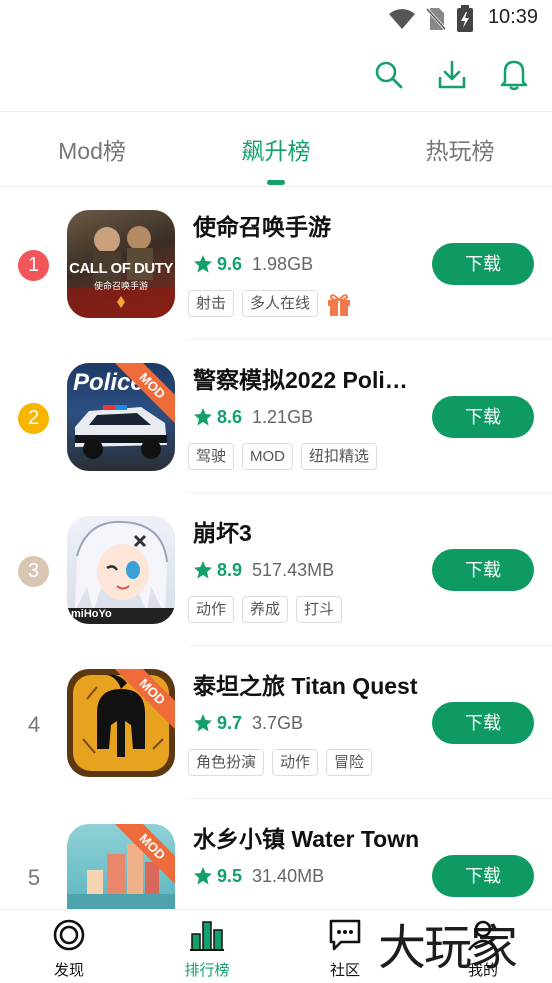 This screenshot has width=552, height=983. Describe the element at coordinates (207, 970) in the screenshot. I see `nav-label: 排行榜` at that location.